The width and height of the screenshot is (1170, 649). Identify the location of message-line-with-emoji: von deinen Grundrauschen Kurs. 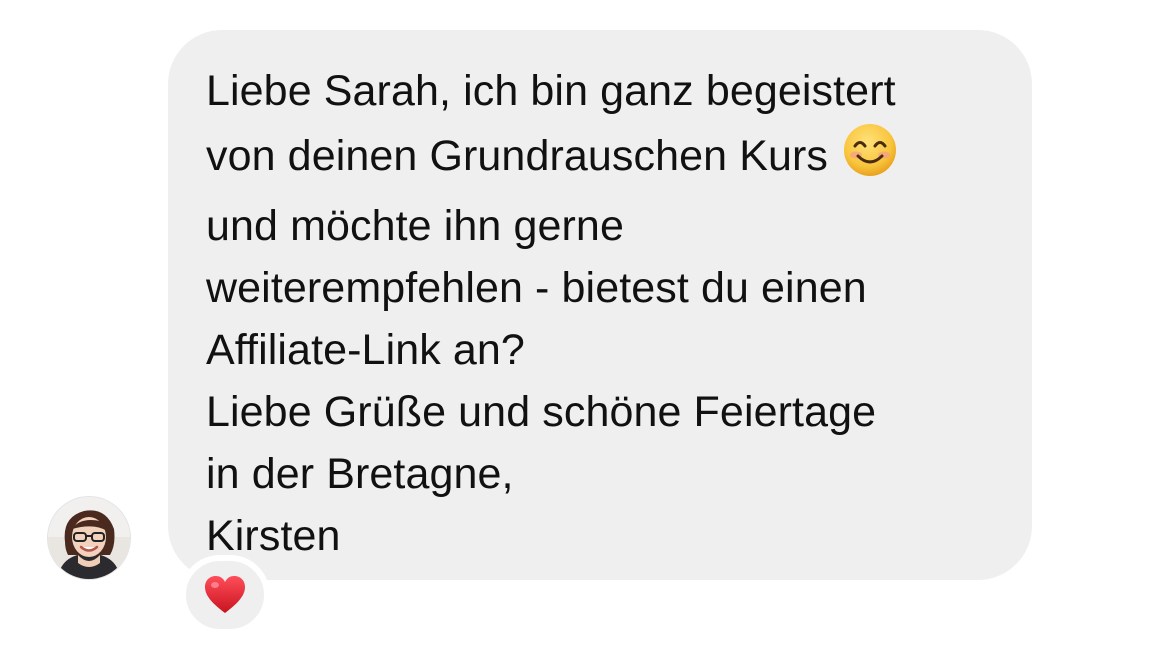
(611, 158).